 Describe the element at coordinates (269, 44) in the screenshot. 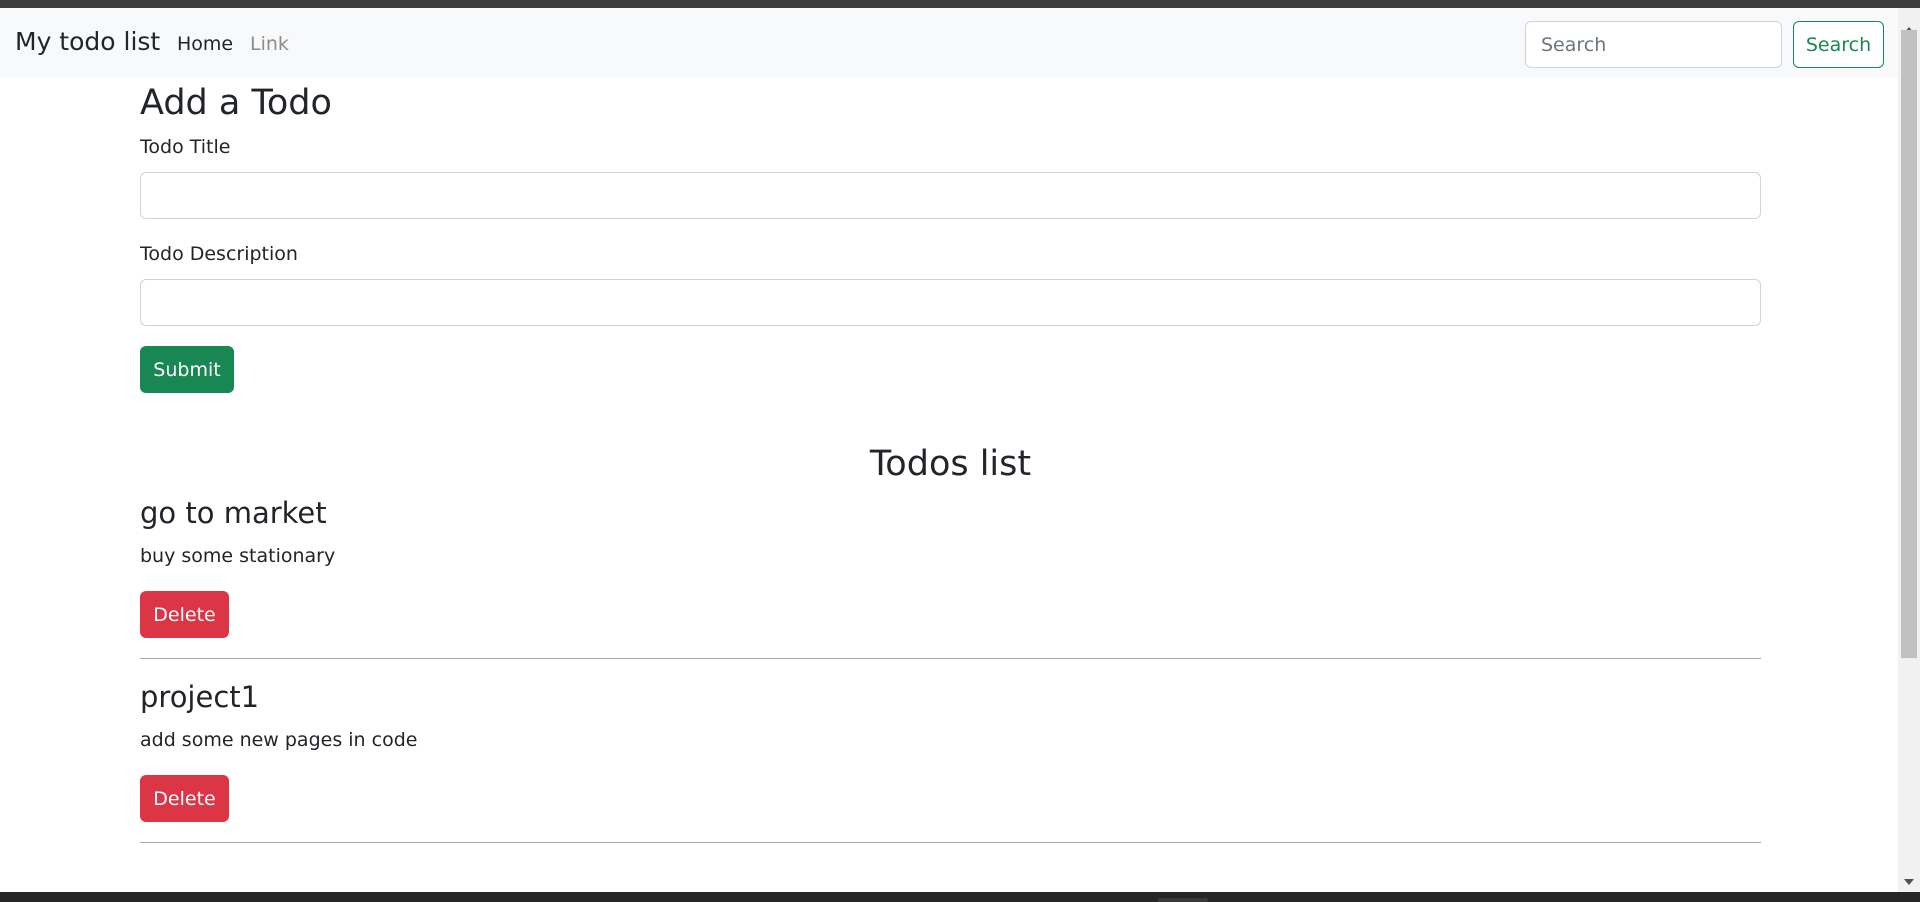

I see `nav-link-link: Link` at that location.